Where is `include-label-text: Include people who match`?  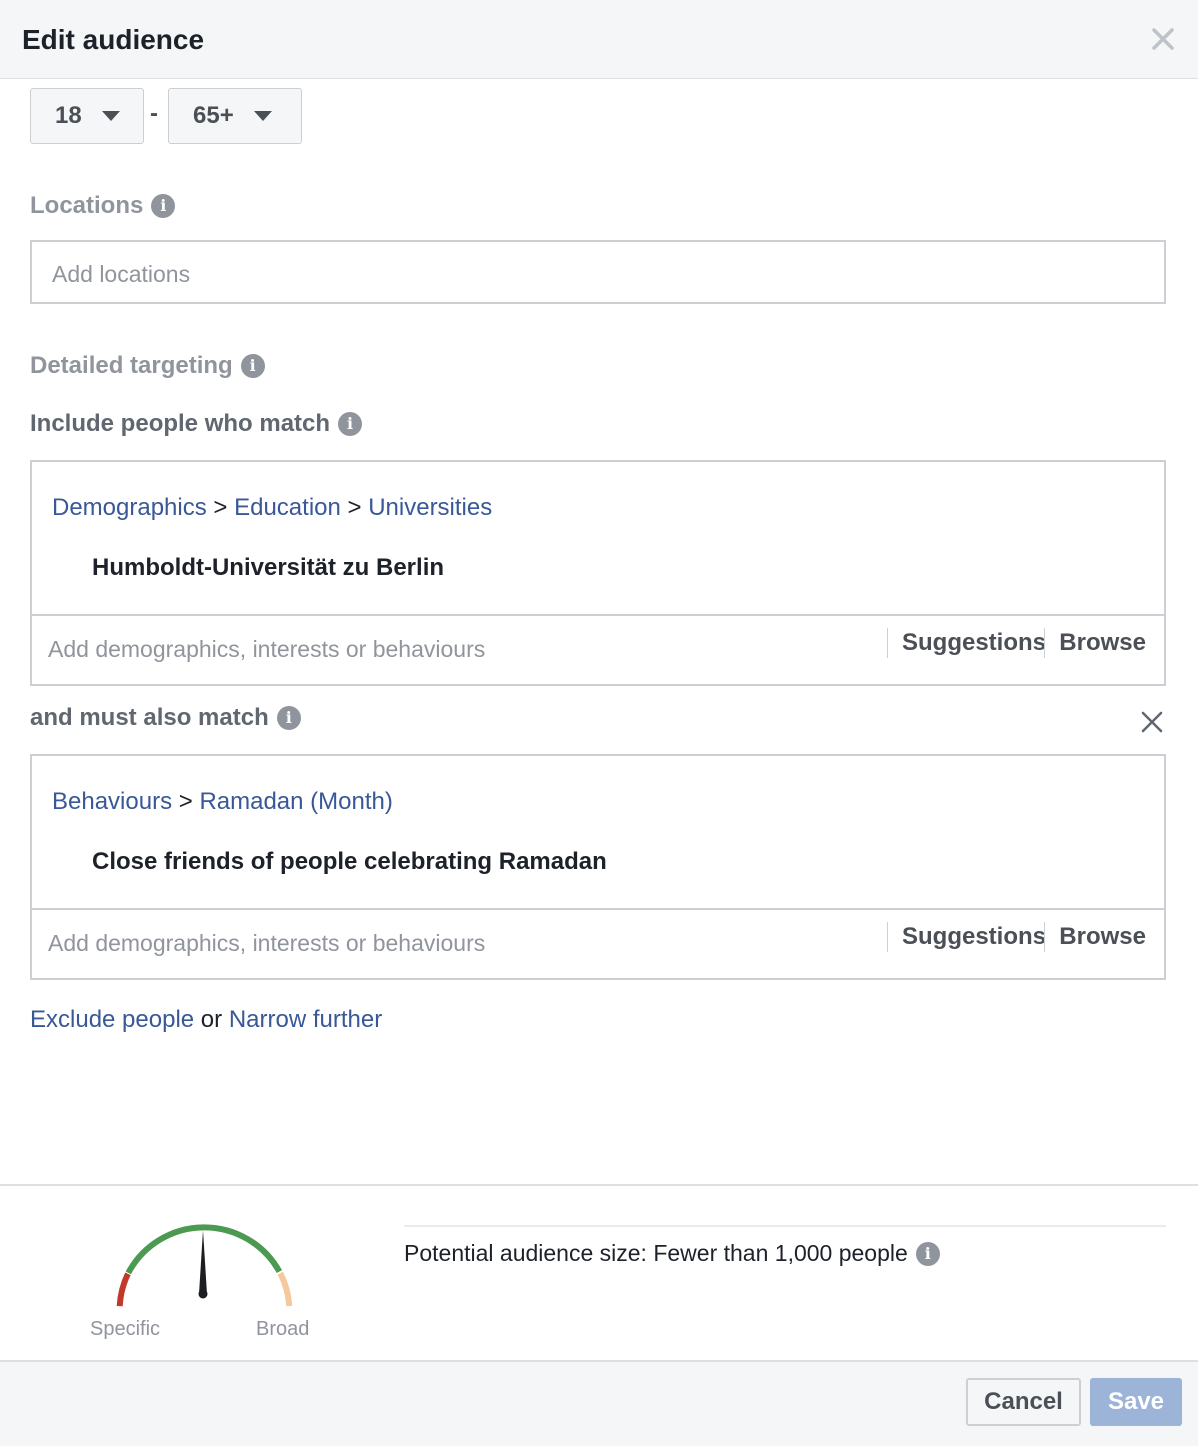 include-label-text: Include people who match is located at coordinates (180, 423).